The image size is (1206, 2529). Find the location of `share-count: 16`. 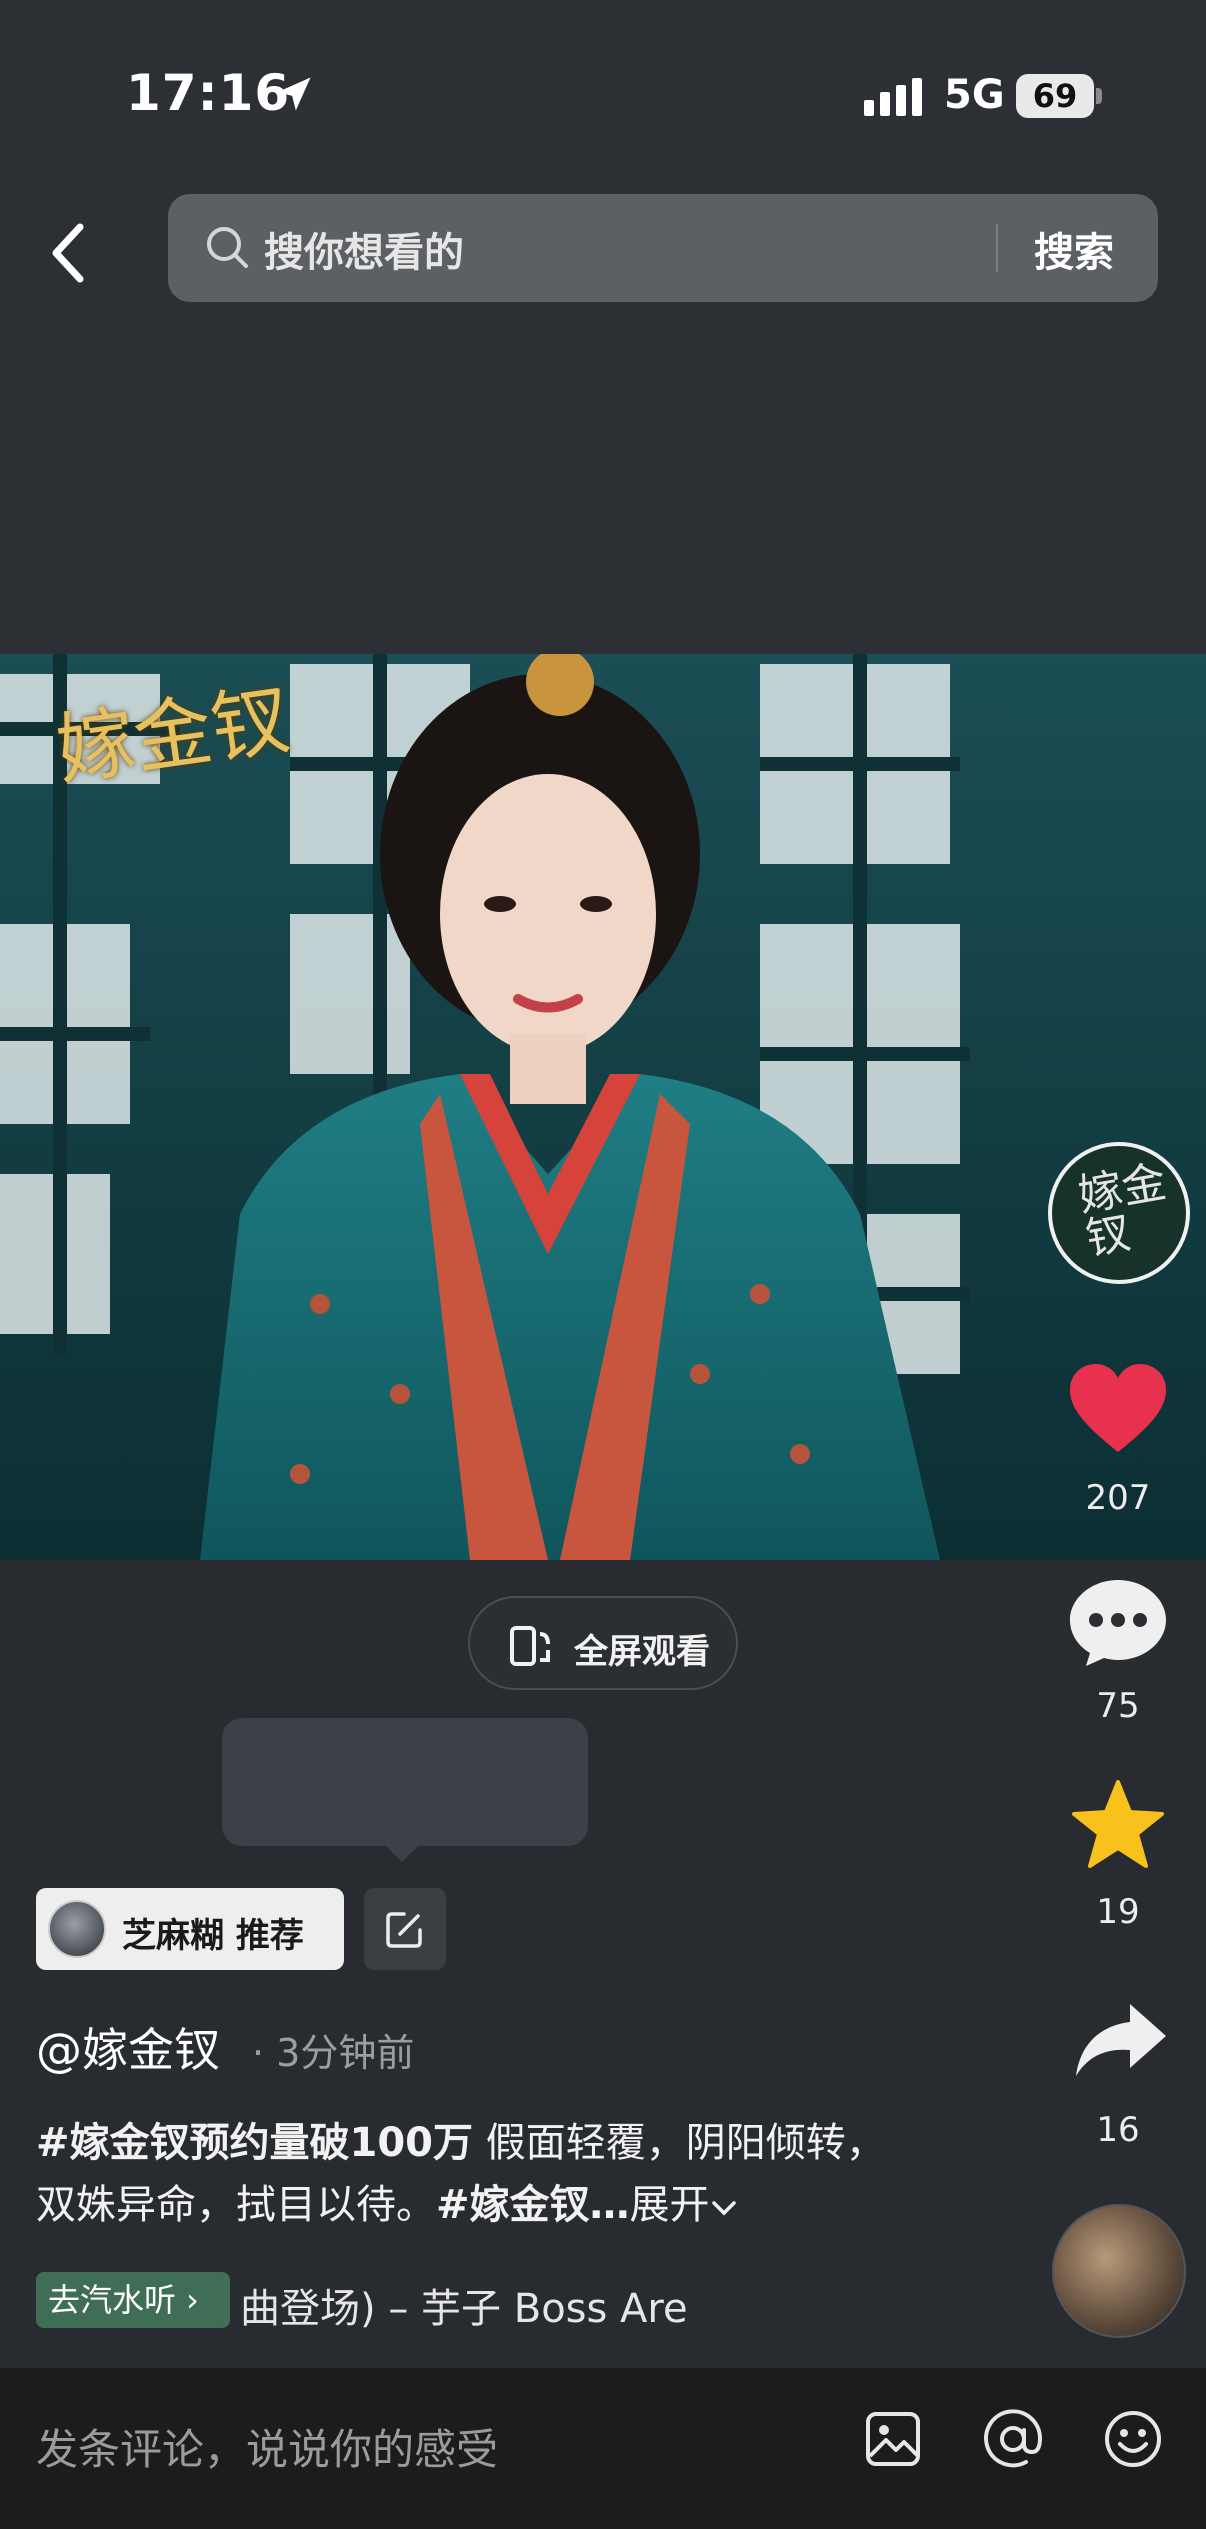

share-count: 16 is located at coordinates (1118, 2130).